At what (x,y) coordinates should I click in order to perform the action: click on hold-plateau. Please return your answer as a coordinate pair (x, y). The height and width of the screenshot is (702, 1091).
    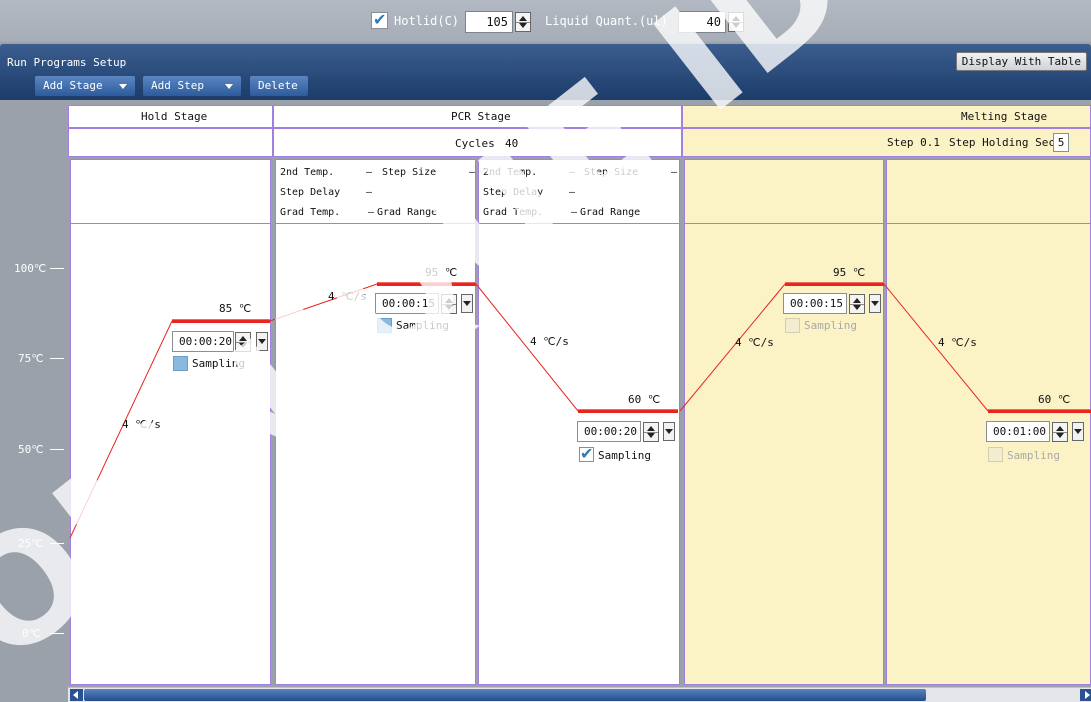
    Looking at the image, I should click on (221, 321).